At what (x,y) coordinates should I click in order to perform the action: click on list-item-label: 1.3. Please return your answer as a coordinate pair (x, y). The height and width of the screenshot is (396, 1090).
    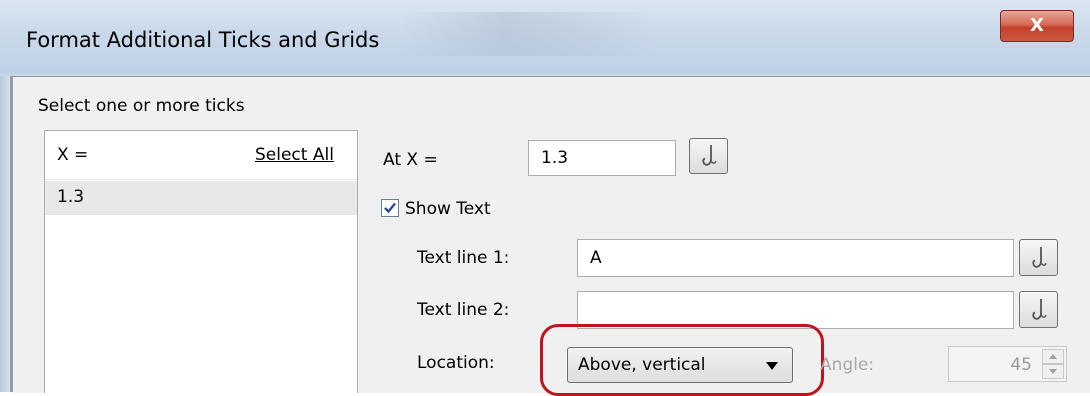
    Looking at the image, I should click on (71, 197).